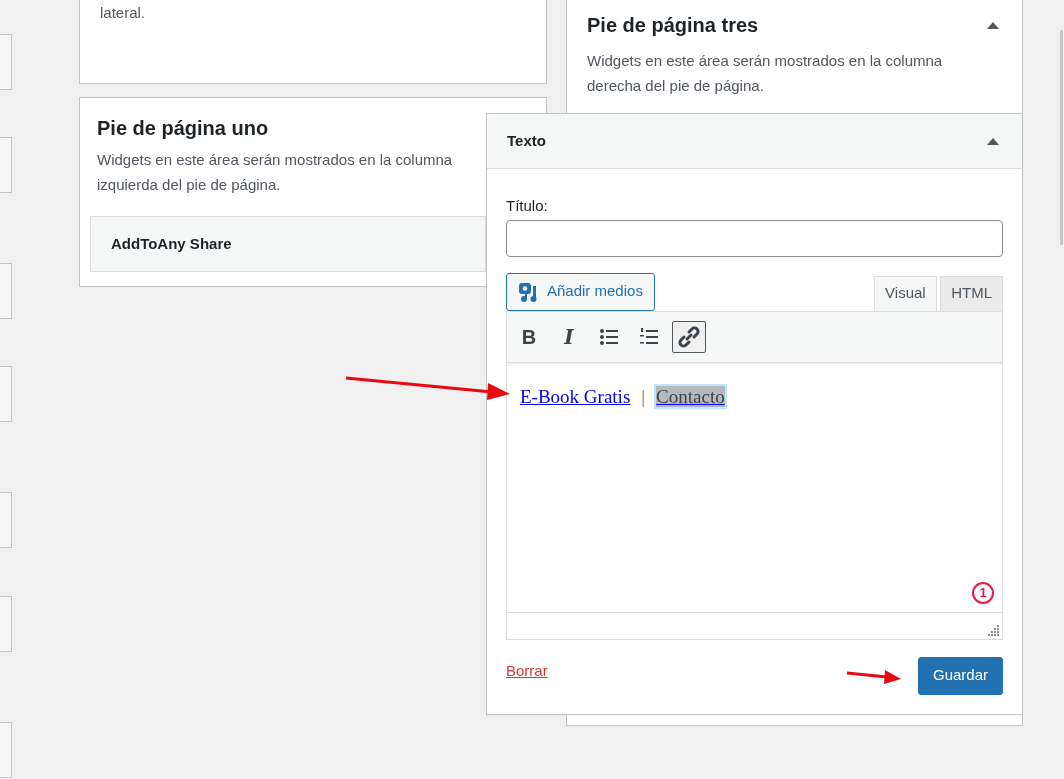  I want to click on widget-title: Texto, so click(526, 140).